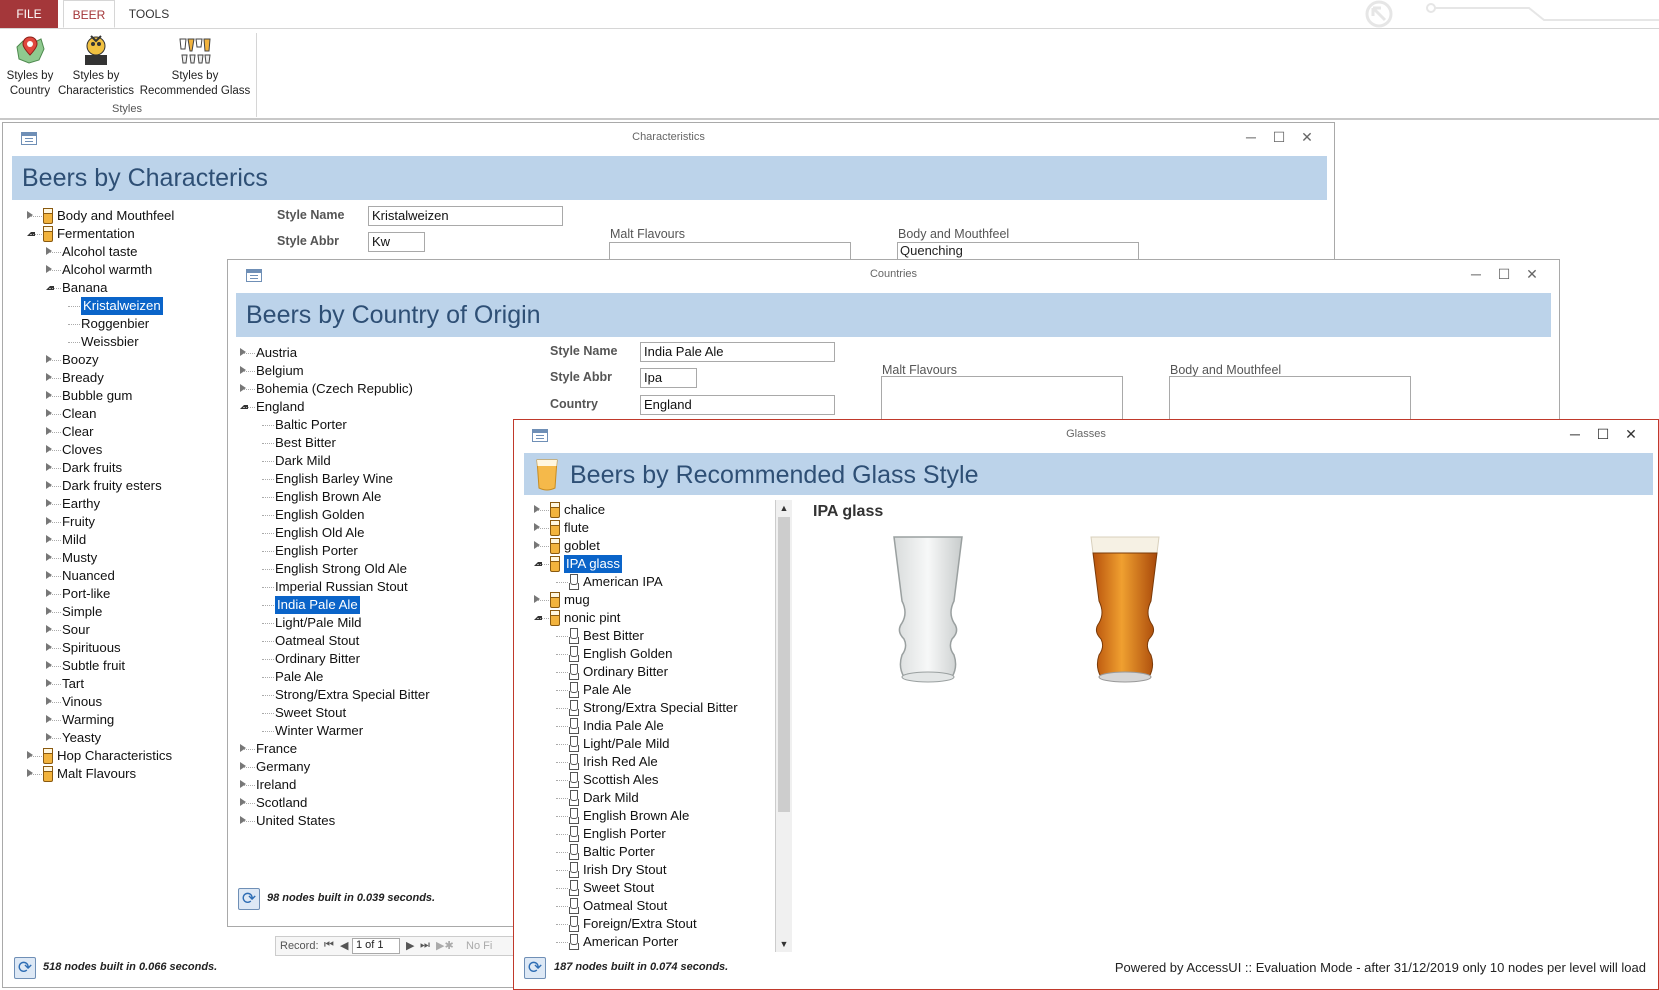 Image resolution: width=1659 pixels, height=990 pixels. What do you see at coordinates (133, 576) in the screenshot?
I see `tree-node: Nuanced` at bounding box center [133, 576].